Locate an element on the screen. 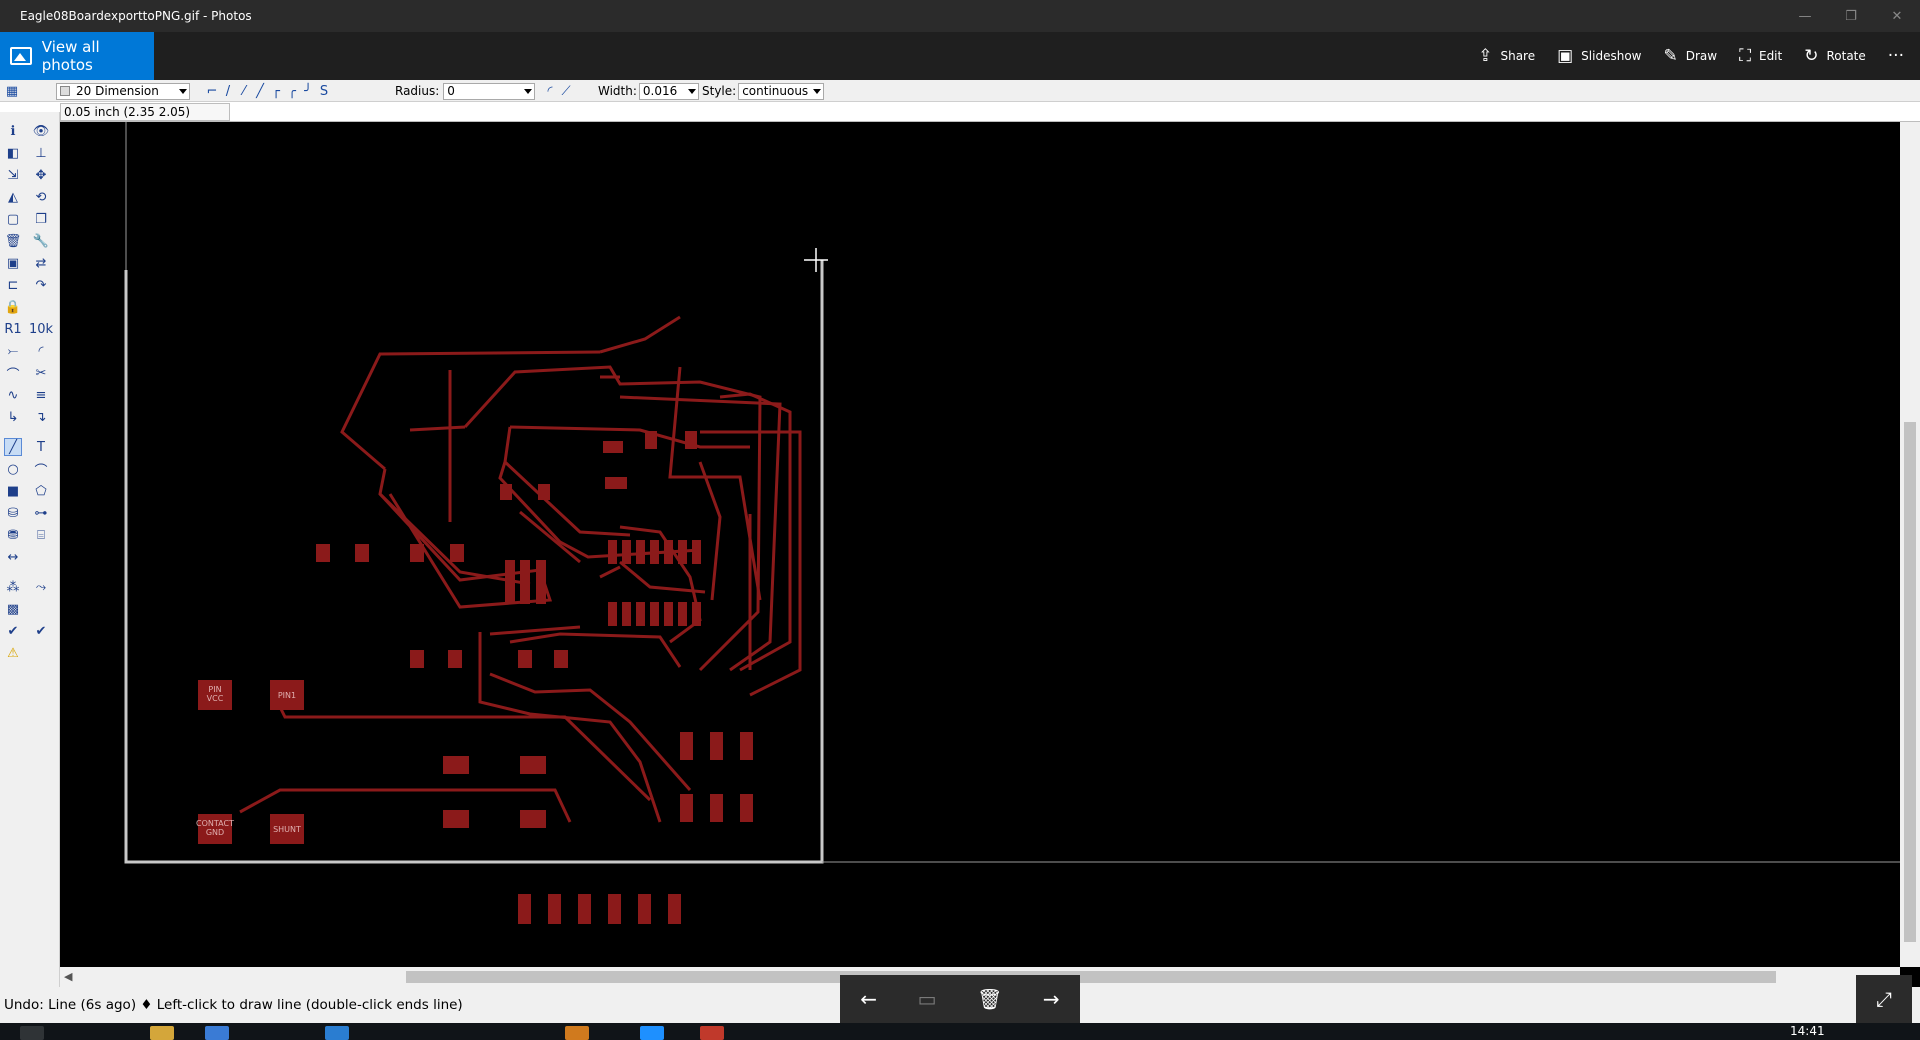 Image resolution: width=1920 pixels, height=1040 pixels. horizontal-scroll-thumb is located at coordinates (1091, 977).